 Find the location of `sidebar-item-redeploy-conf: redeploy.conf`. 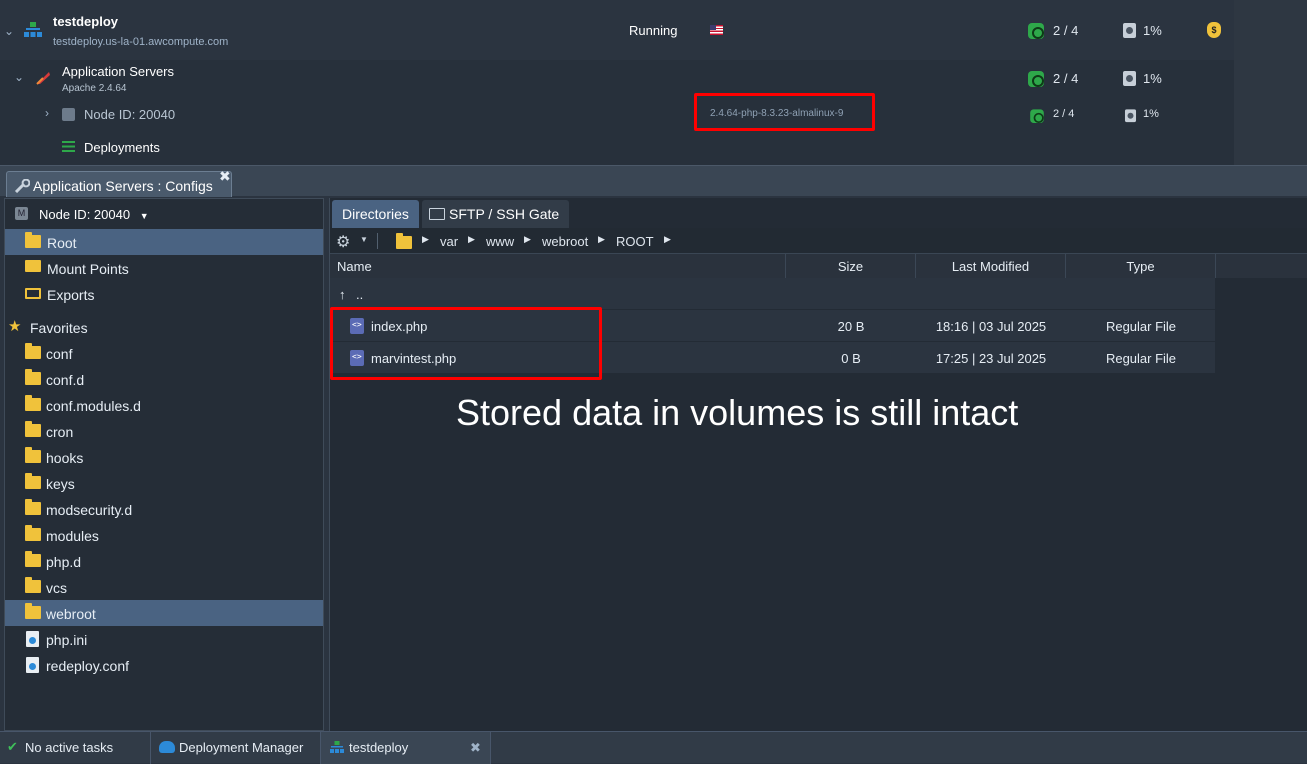

sidebar-item-redeploy-conf: redeploy.conf is located at coordinates (164, 665).